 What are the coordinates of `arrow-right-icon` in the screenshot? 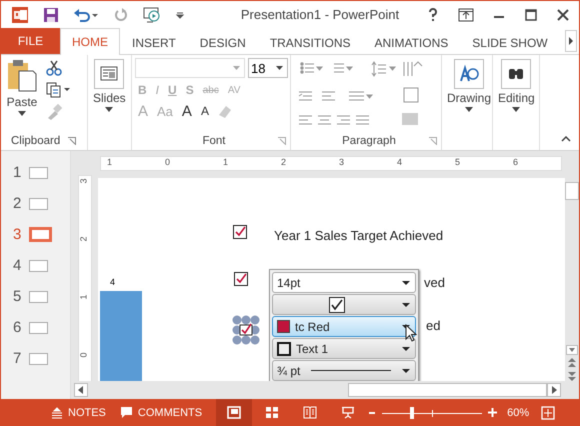 It's located at (571, 41).